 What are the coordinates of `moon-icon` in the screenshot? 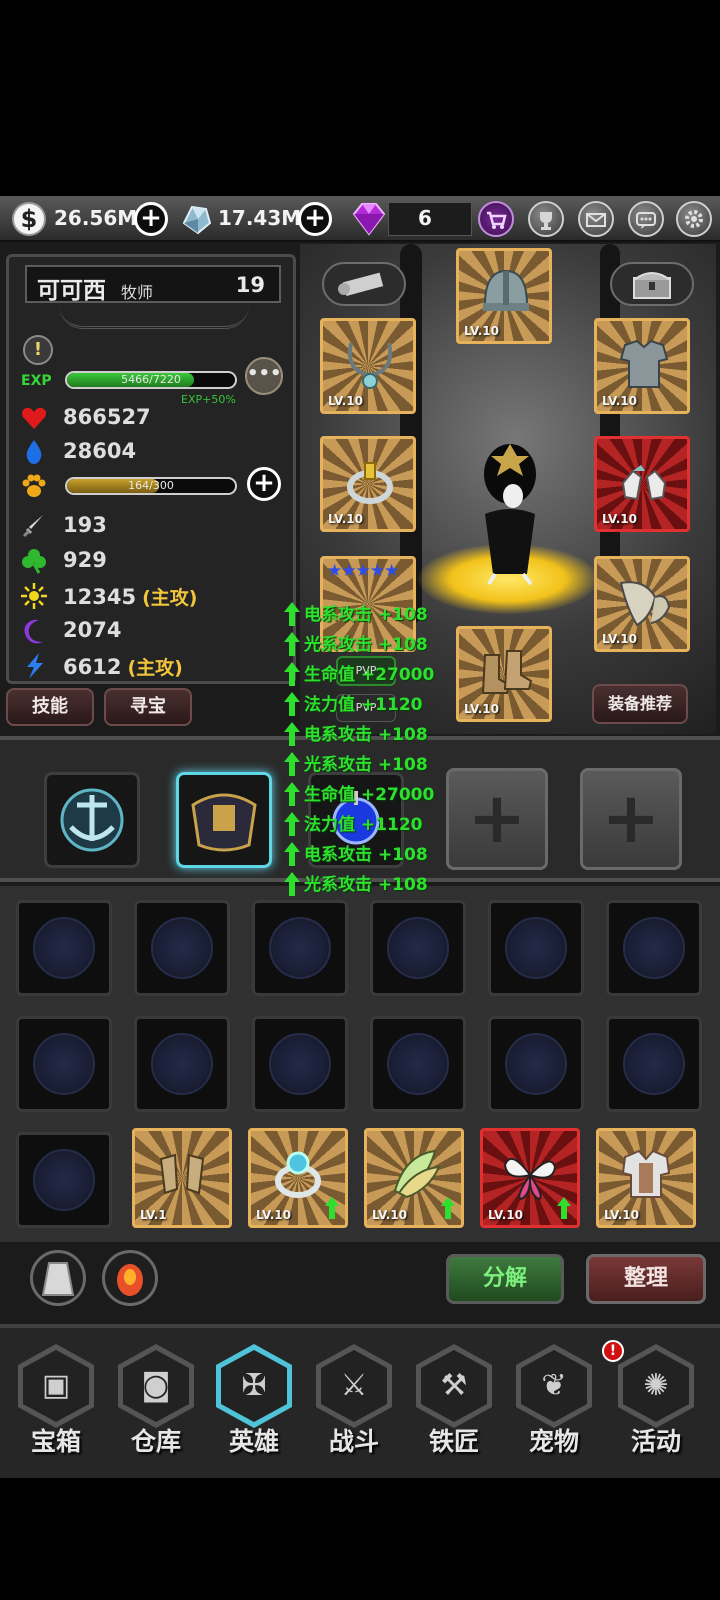 It's located at (33, 631).